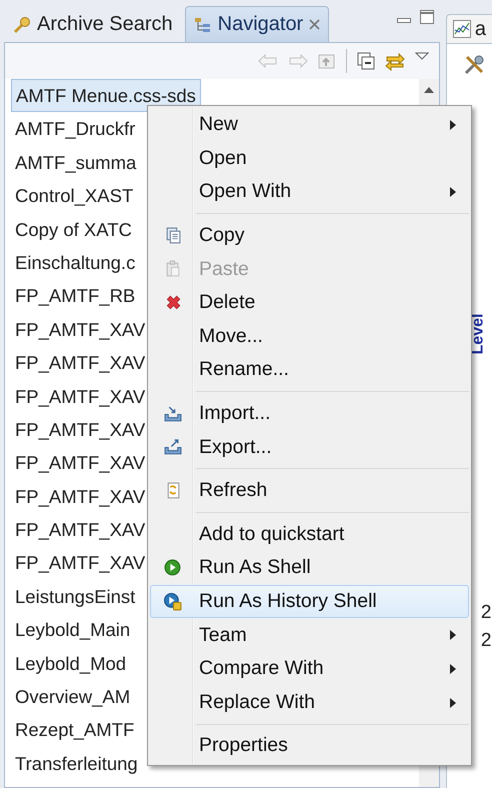  Describe the element at coordinates (478, 334) in the screenshot. I see `axis-label: Level` at that location.